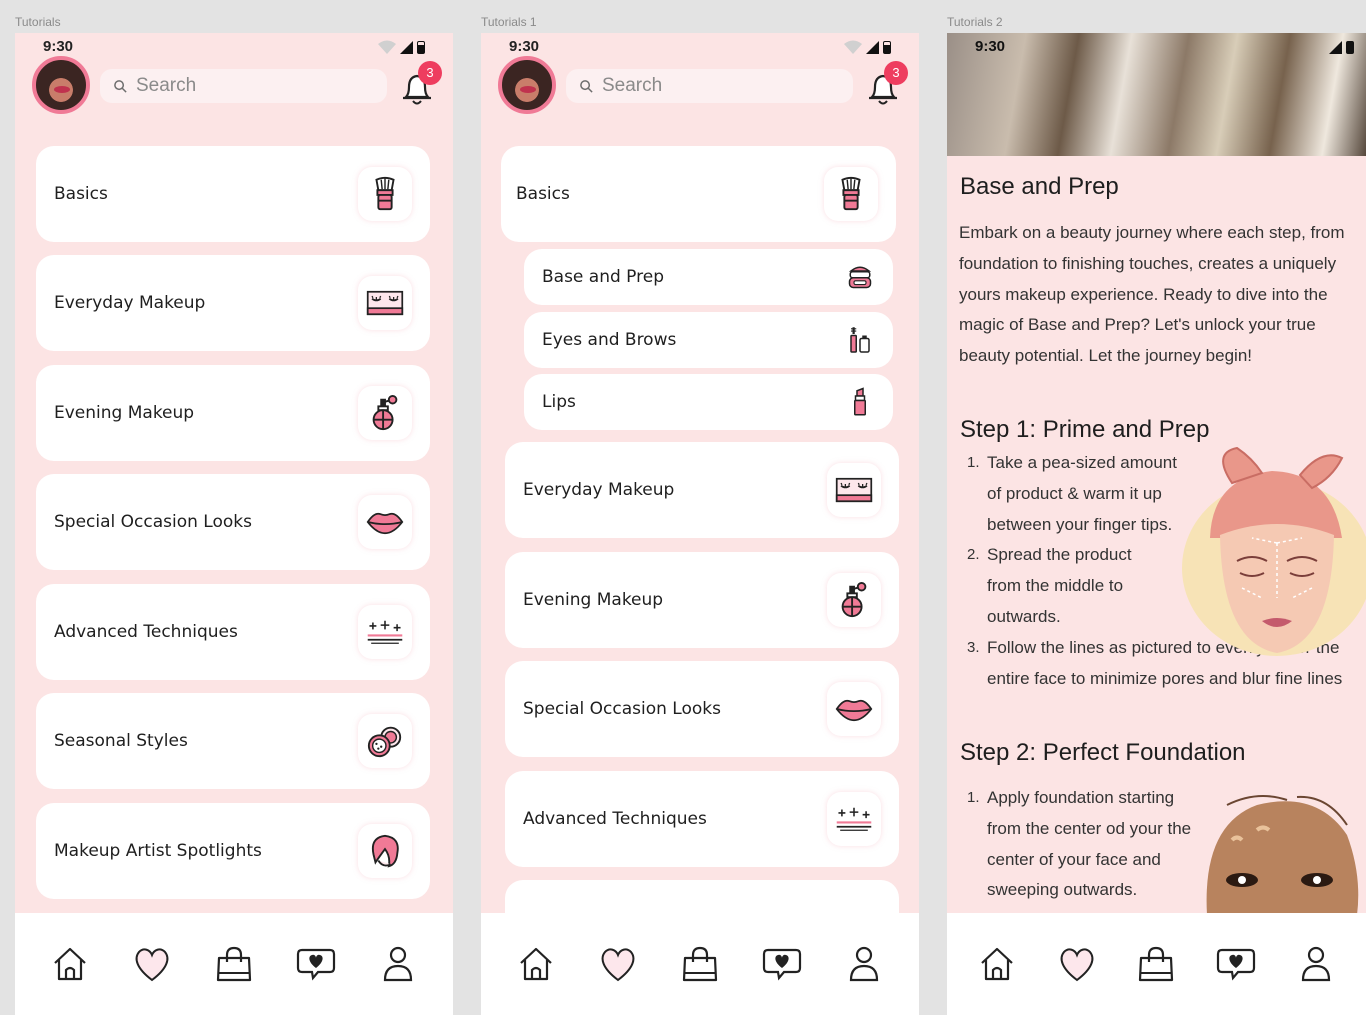 The height and width of the screenshot is (1015, 1366). What do you see at coordinates (622, 709) in the screenshot?
I see `category-label: Special Occasion Looks` at bounding box center [622, 709].